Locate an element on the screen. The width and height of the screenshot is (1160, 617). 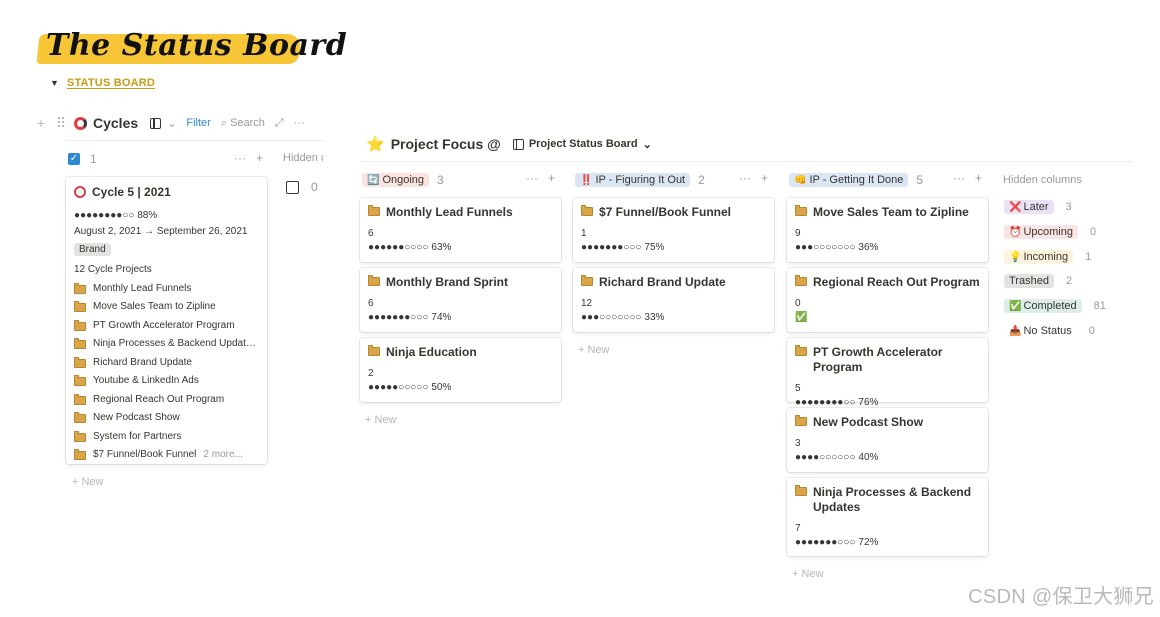
project-card-progress: ●●●○○○○○○○ 36% is located at coordinates (887, 247).